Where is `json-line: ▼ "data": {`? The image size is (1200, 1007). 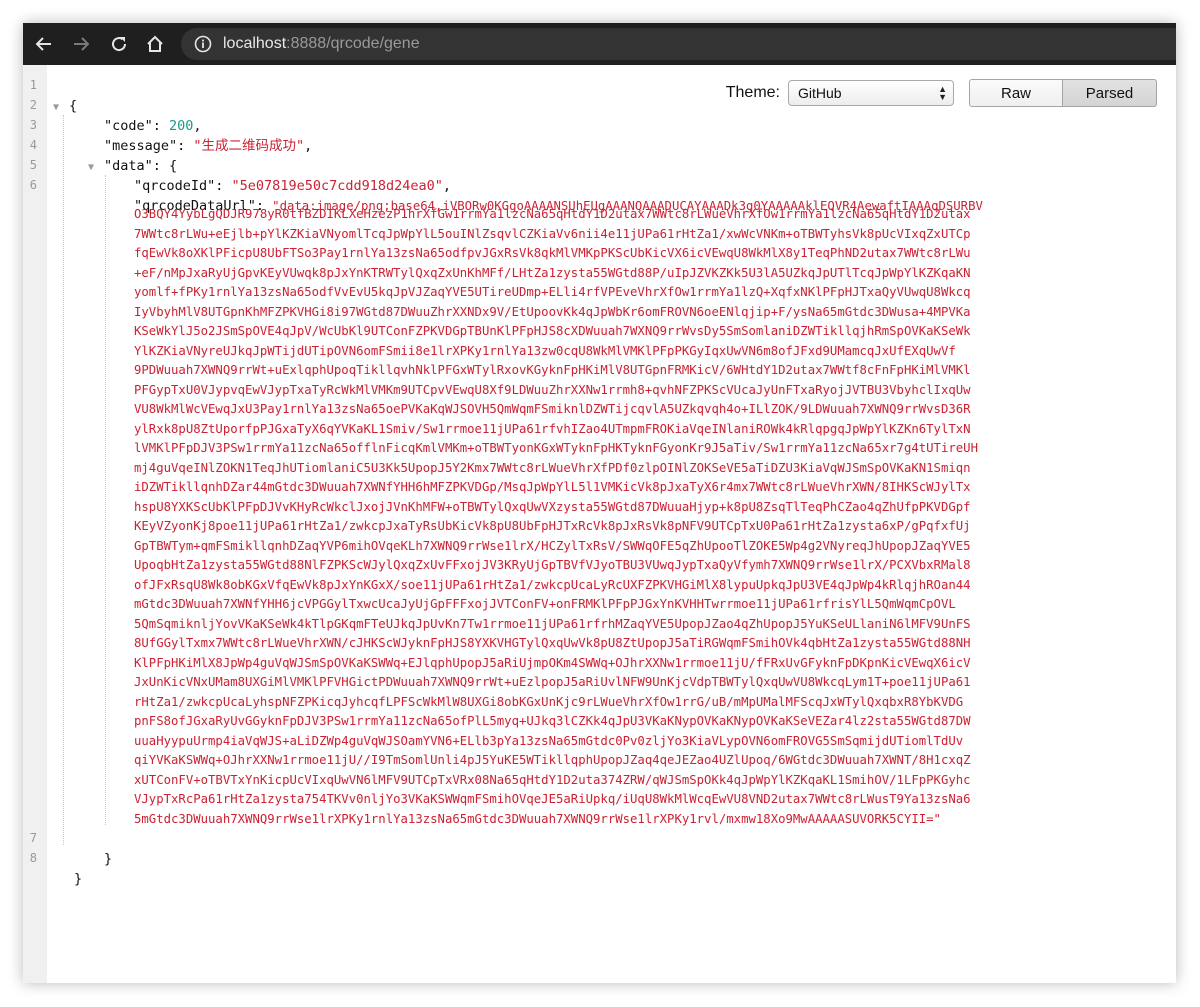
json-line: ▼ "data": { is located at coordinates (132, 167).